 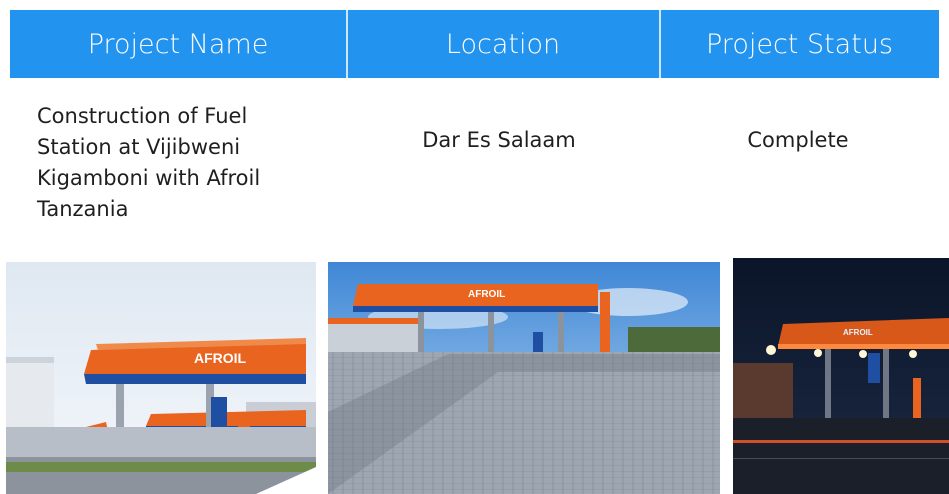 What do you see at coordinates (178, 44) in the screenshot?
I see `header-project-name: Project Name` at bounding box center [178, 44].